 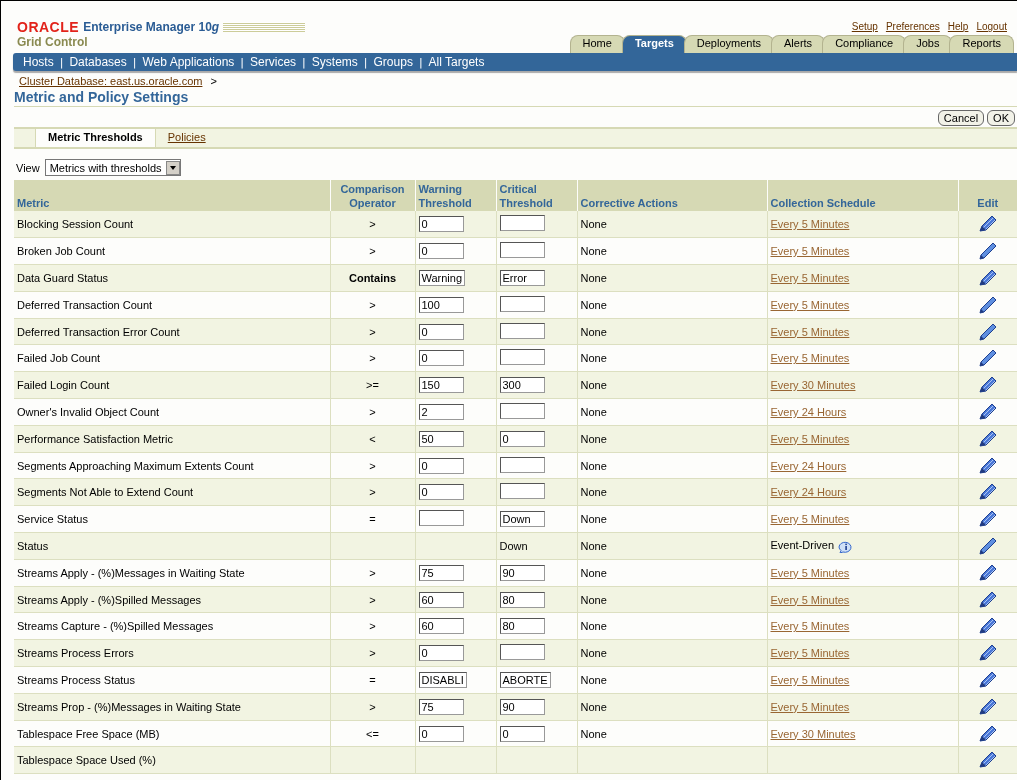 I want to click on main-tab: Deployments, so click(x=728, y=44).